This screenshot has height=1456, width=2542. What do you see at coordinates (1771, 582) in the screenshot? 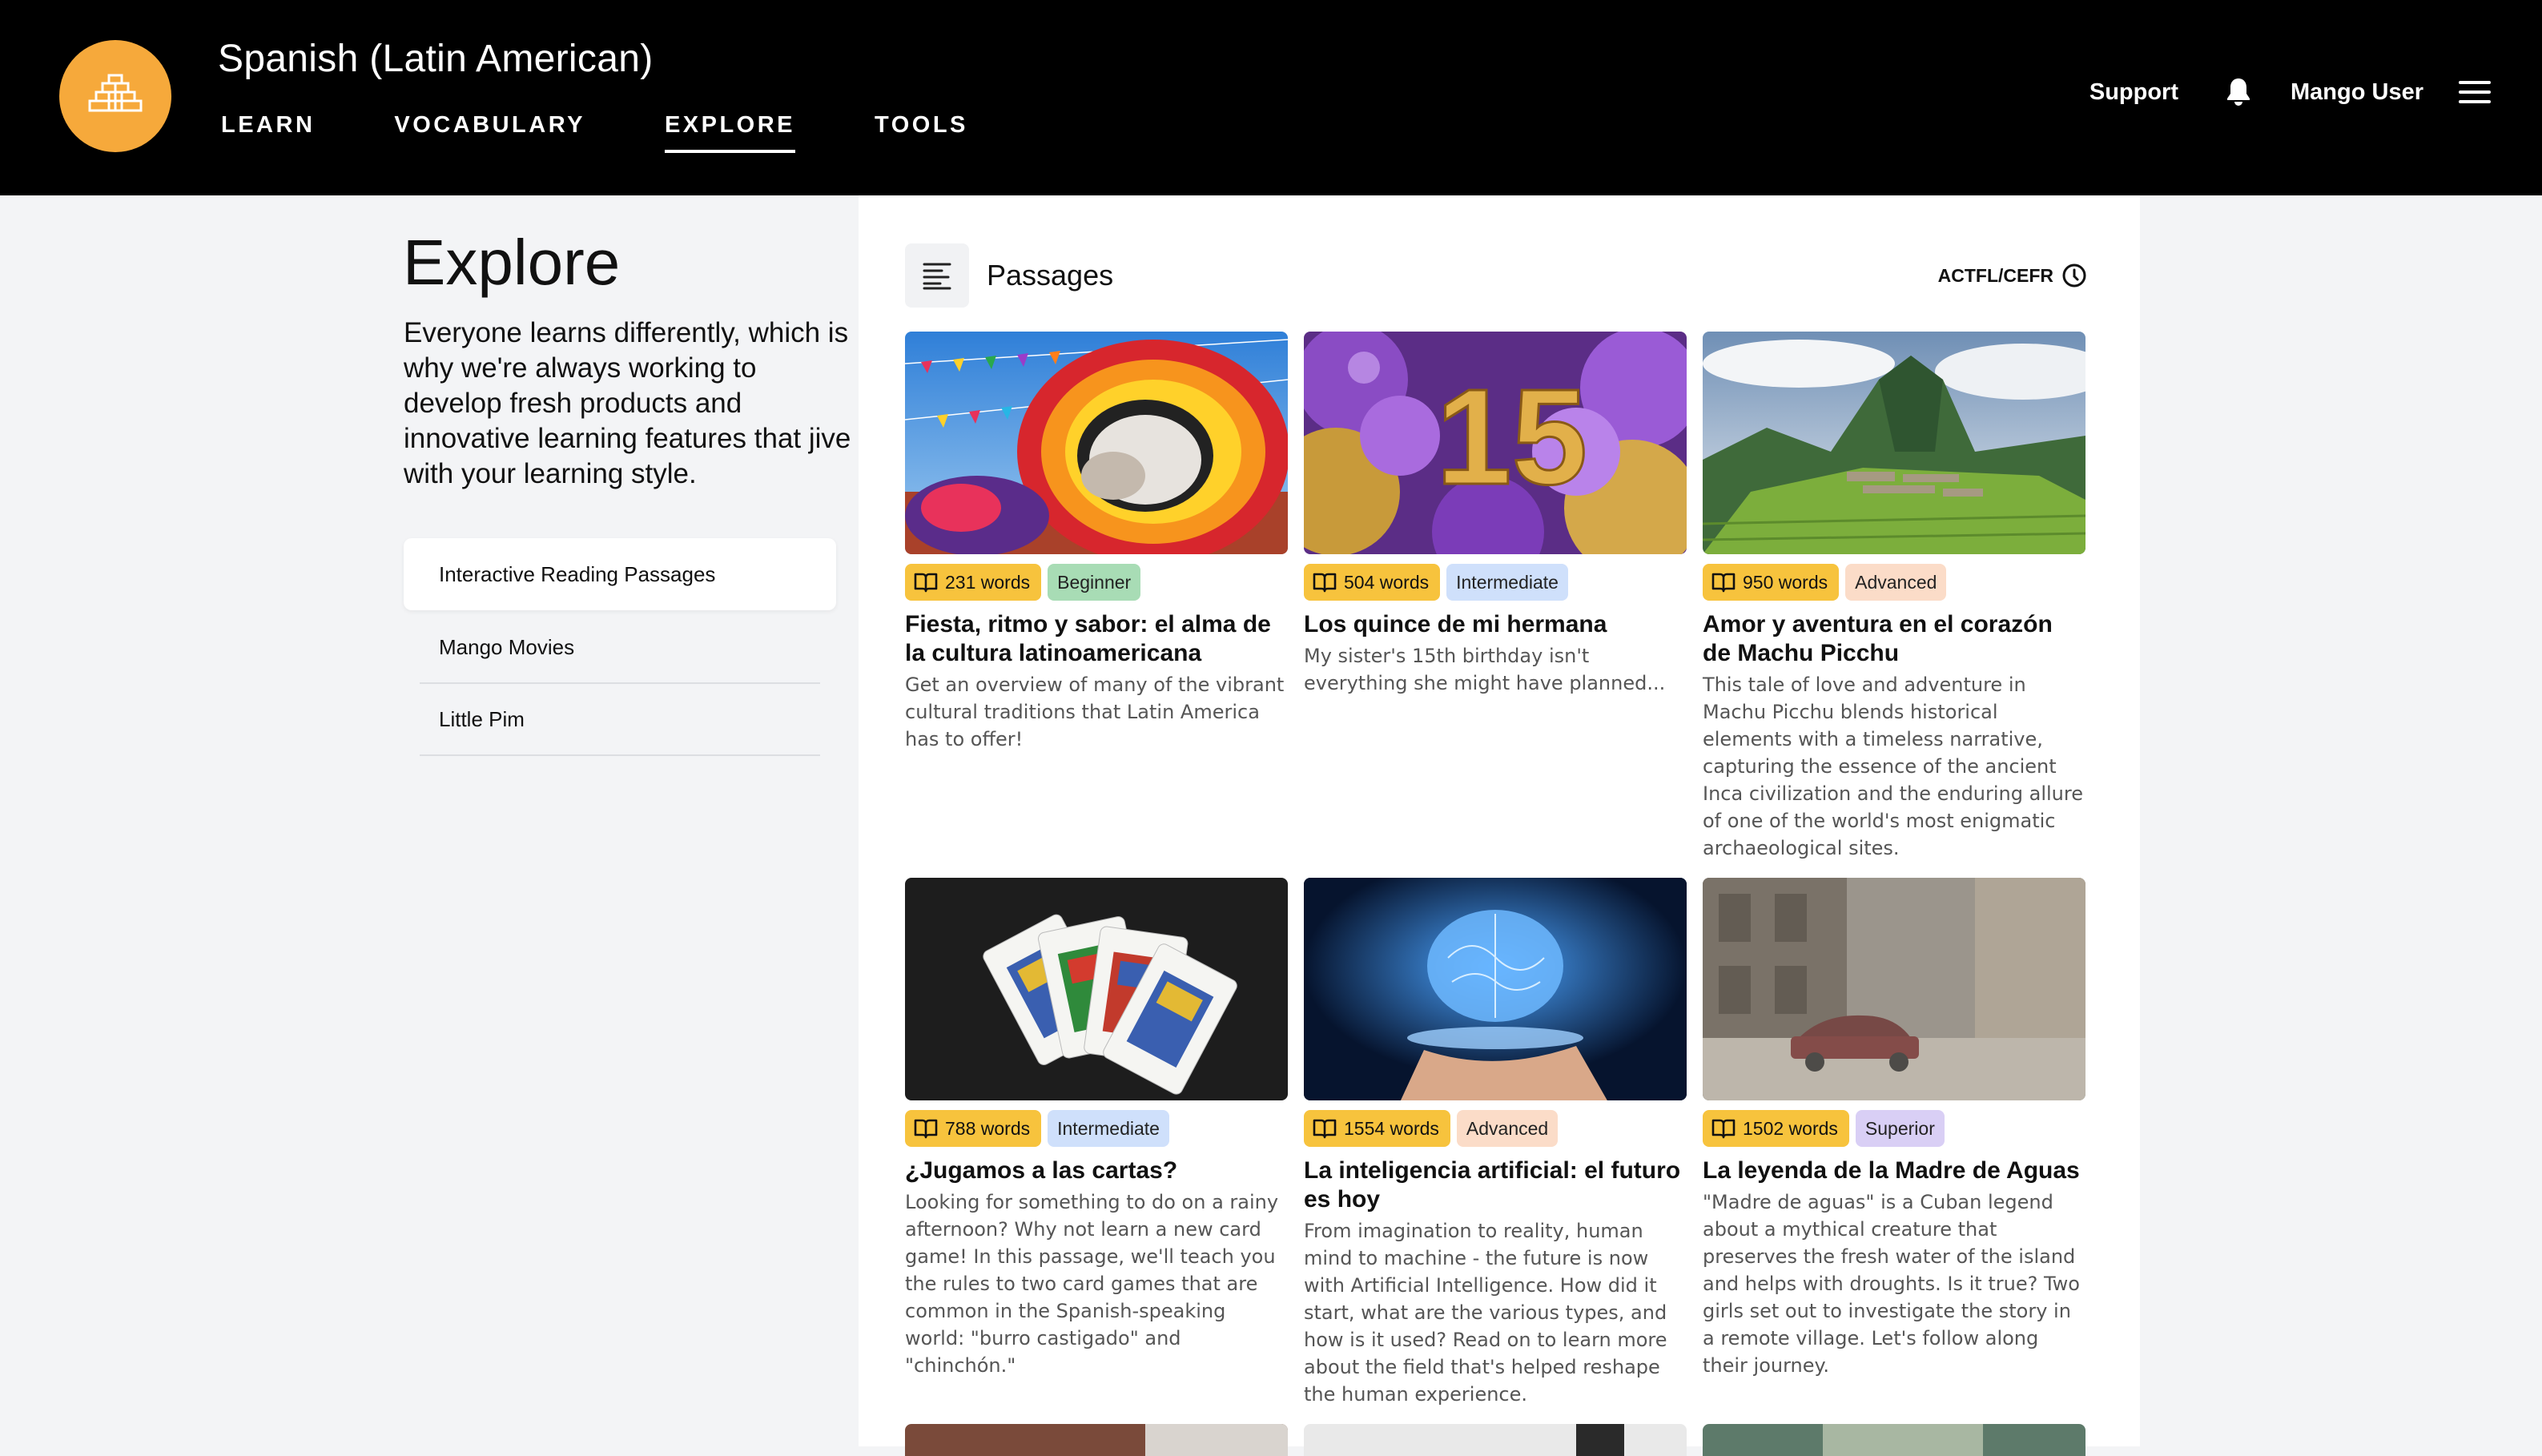
I see `word-count-badge: 950 words` at bounding box center [1771, 582].